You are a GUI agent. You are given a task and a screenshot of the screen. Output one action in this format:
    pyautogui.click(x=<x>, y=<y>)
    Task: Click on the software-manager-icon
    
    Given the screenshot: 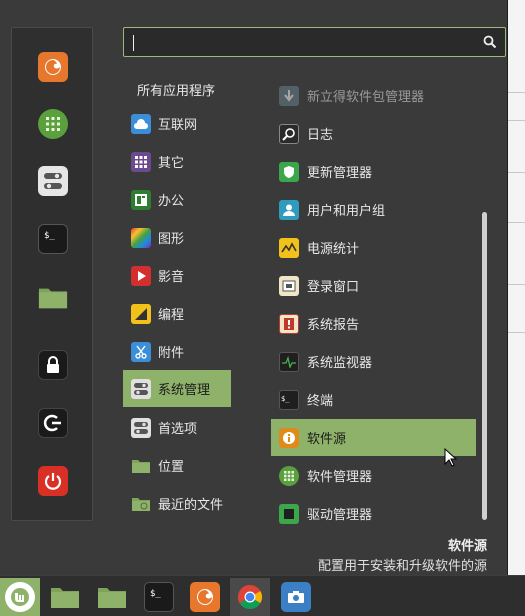 What is the action you would take?
    pyautogui.click(x=53, y=124)
    